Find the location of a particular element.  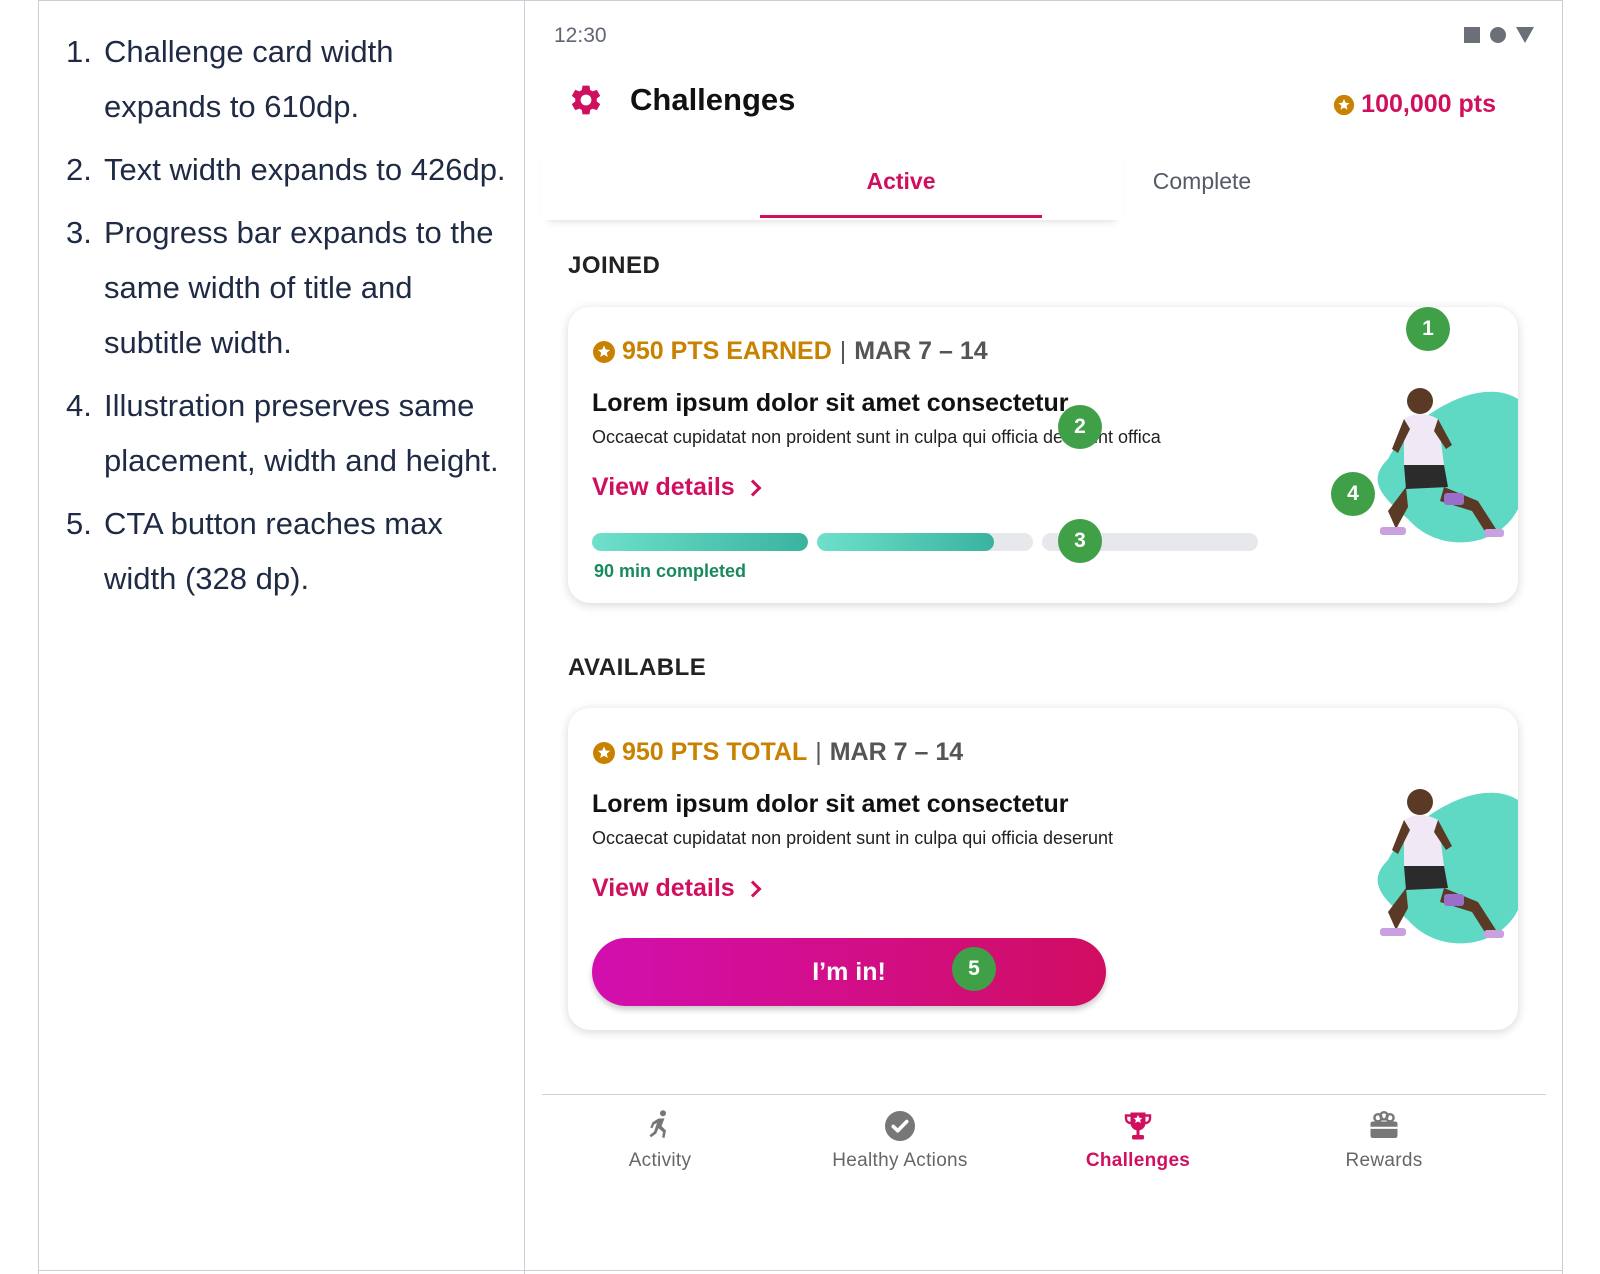

annotation-marker-2: 2 is located at coordinates (1080, 427).